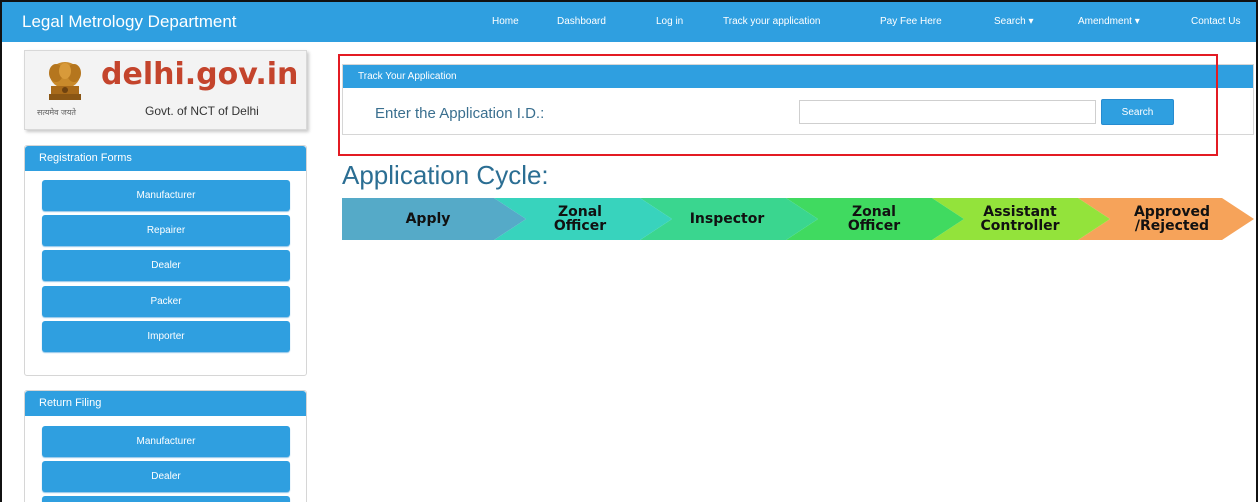 The width and height of the screenshot is (1258, 502). Describe the element at coordinates (445, 175) in the screenshot. I see `application-cycle-title: Application Cycle:` at that location.